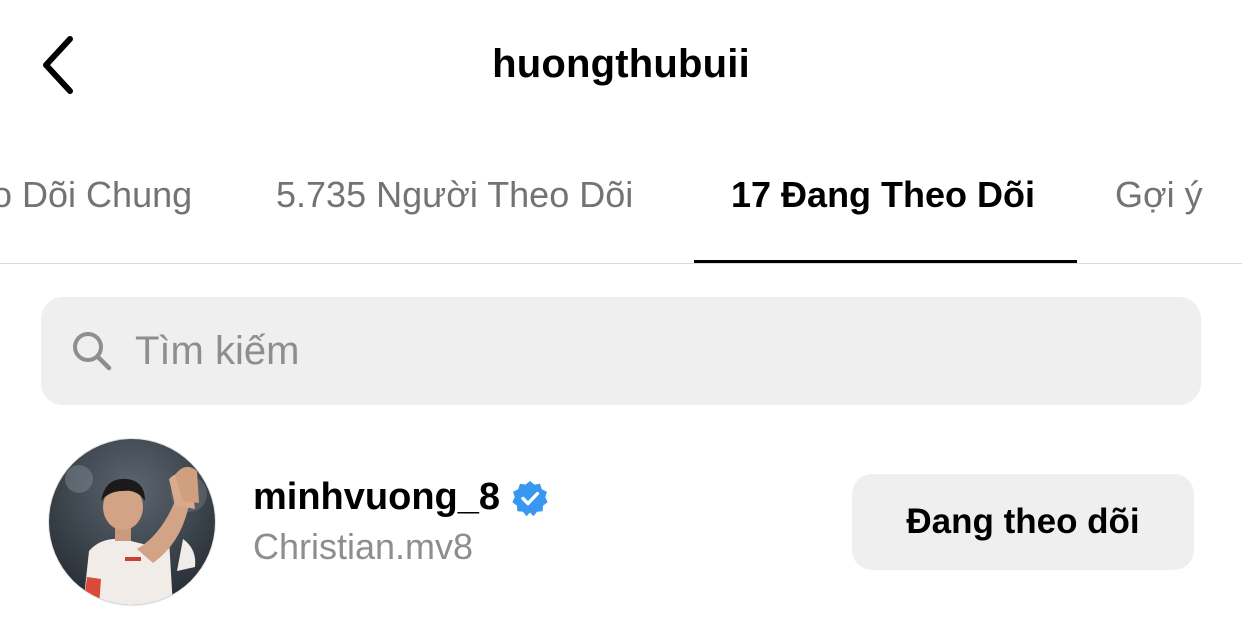 The image size is (1242, 630). I want to click on search-icon, so click(92, 351).